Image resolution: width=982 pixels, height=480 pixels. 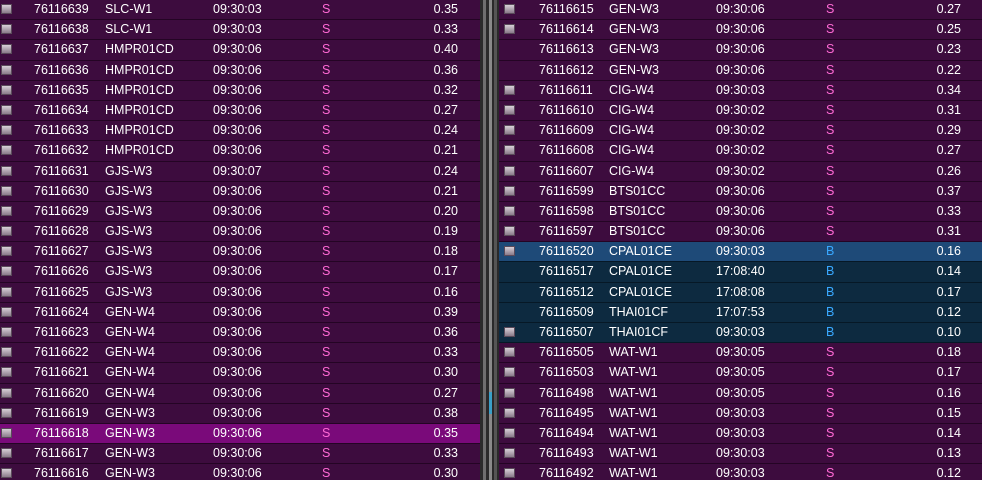 What do you see at coordinates (240, 90) in the screenshot?
I see `order-row: 76116635 HMPR01CD 09:30:06 S 0.32` at bounding box center [240, 90].